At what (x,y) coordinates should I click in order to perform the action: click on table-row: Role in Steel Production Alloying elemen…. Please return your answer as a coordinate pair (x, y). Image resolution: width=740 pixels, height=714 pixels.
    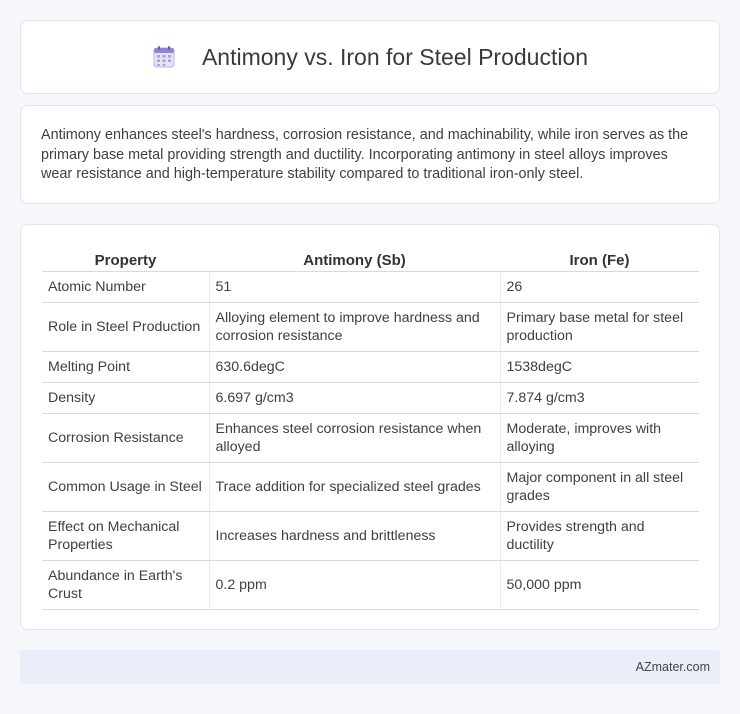
    Looking at the image, I should click on (370, 327).